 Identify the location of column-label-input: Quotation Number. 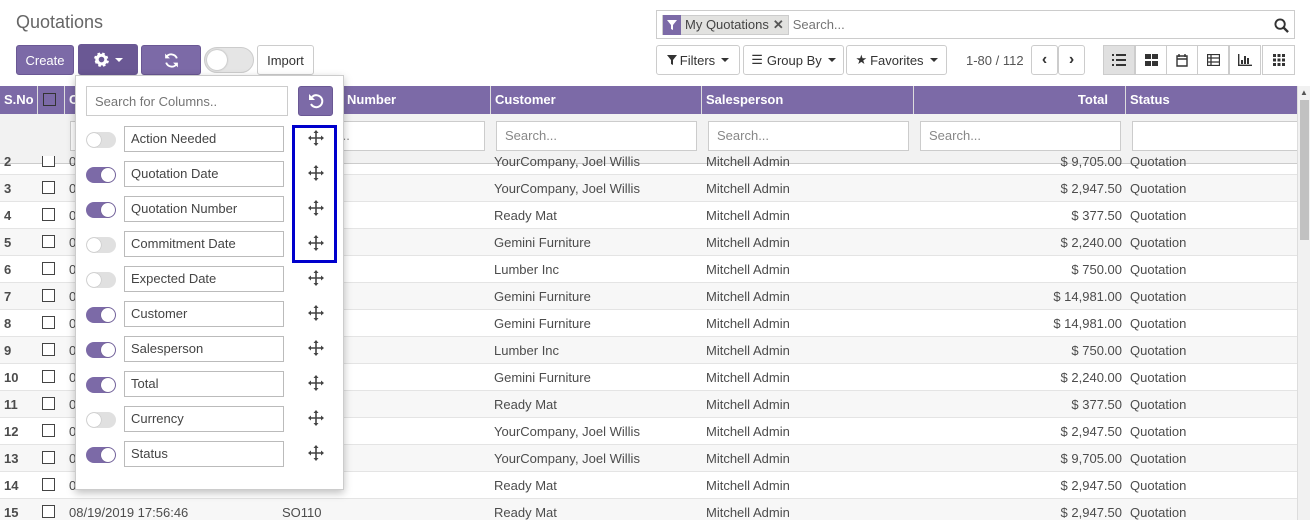
(204, 209).